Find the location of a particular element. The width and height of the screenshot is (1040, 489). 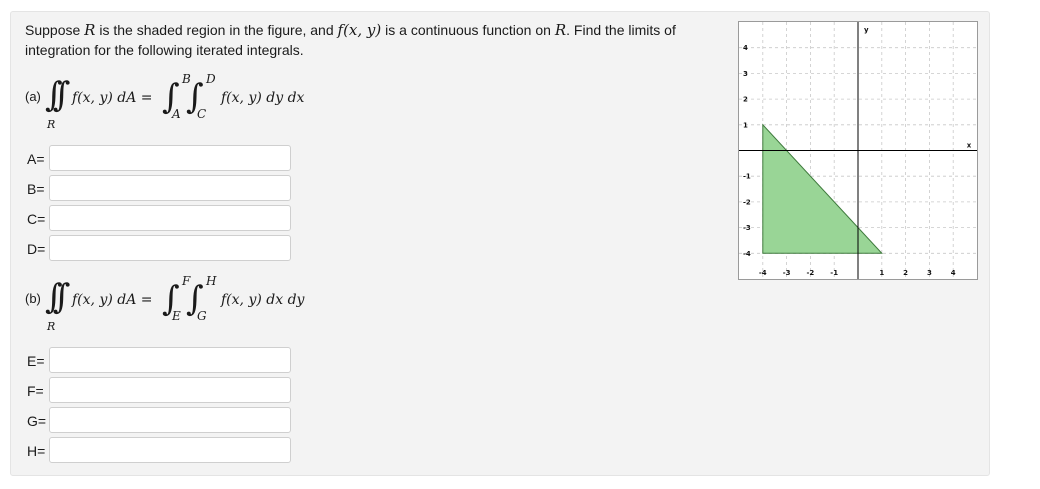

prompt-var-r: R is located at coordinates (90, 30).